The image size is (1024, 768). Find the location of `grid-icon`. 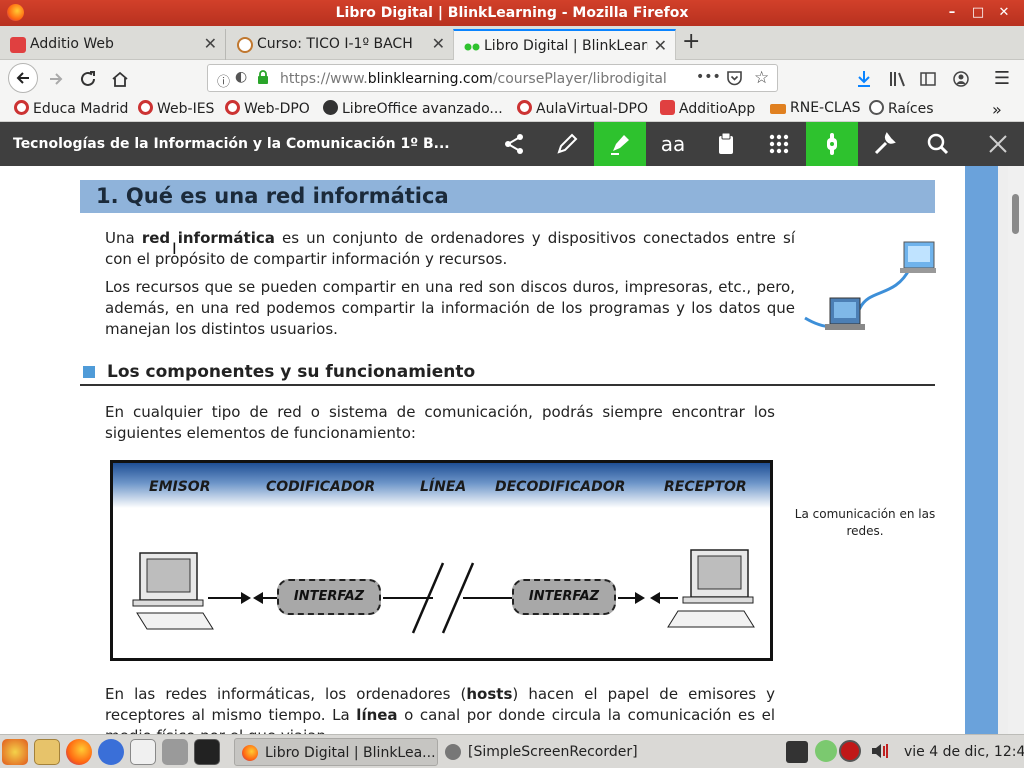

grid-icon is located at coordinates (779, 144).